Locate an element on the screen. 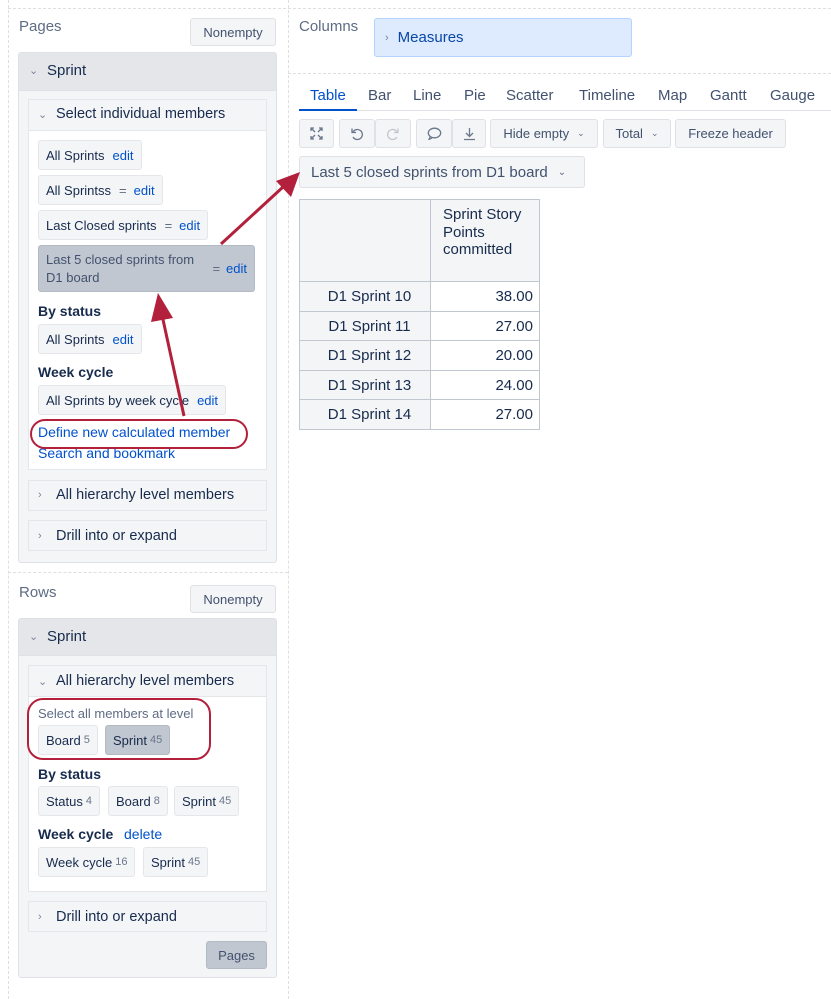 Image resolution: width=831 pixels, height=999 pixels. tab-scatter: Scatter is located at coordinates (530, 95).